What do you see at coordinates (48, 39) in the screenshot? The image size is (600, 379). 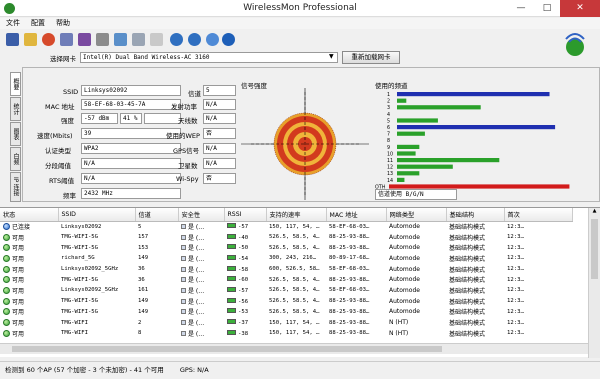 I see `record-icon` at bounding box center [48, 39].